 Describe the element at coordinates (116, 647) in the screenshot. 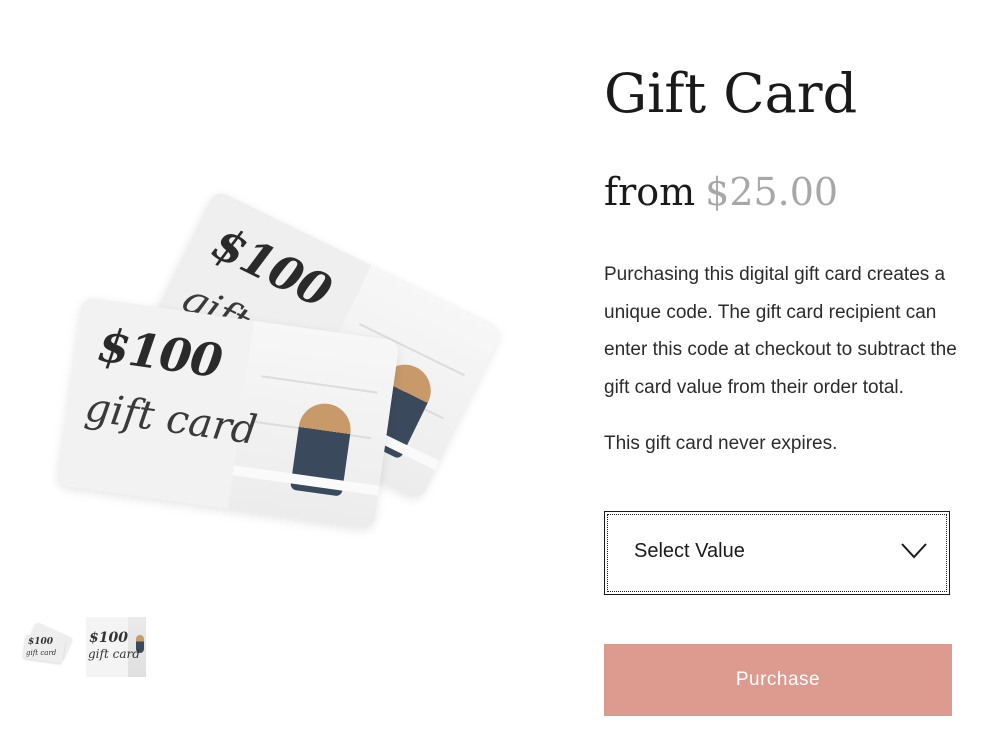

I see `thumbnail-2: $100 gift card` at that location.